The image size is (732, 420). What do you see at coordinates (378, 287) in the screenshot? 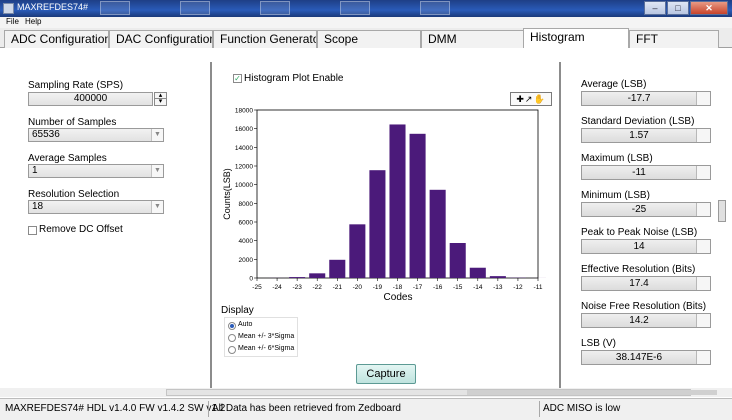
I see `x-tick-label: -19` at bounding box center [378, 287].